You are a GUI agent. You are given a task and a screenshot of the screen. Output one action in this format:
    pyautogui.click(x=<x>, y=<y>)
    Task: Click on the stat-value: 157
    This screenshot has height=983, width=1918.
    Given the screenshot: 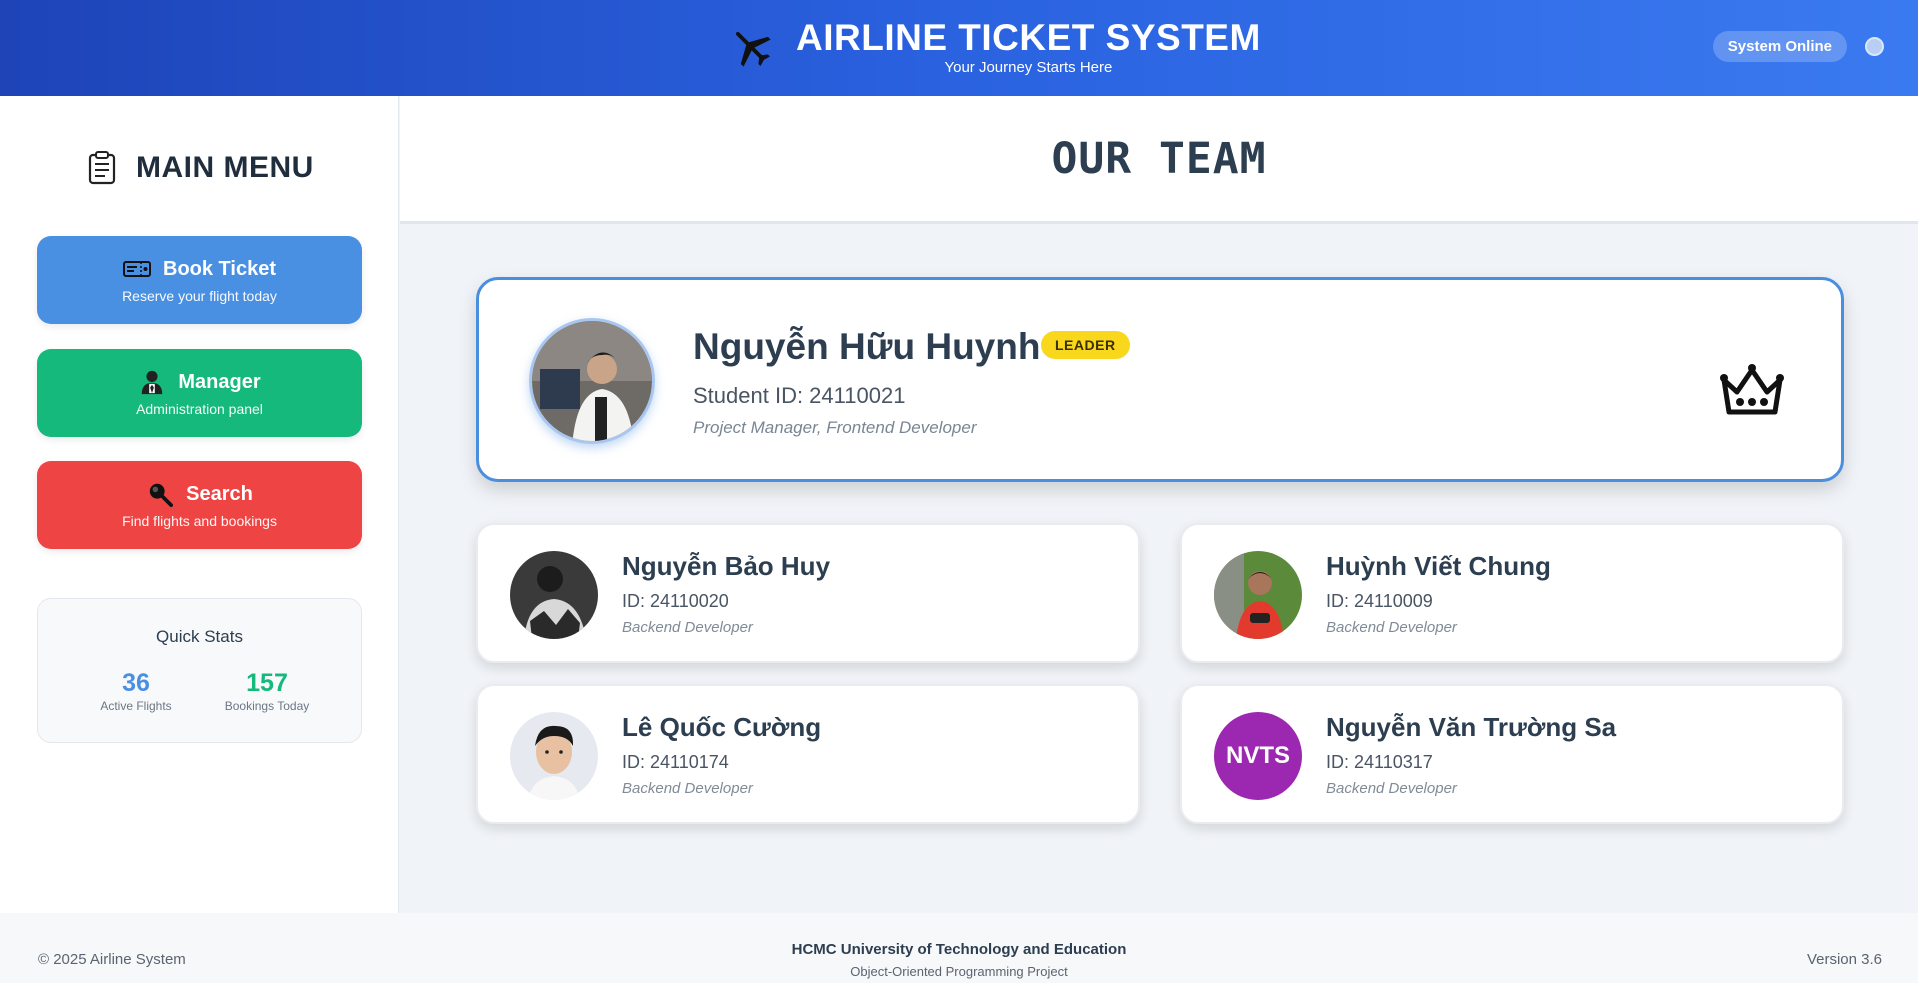 What is the action you would take?
    pyautogui.click(x=267, y=683)
    